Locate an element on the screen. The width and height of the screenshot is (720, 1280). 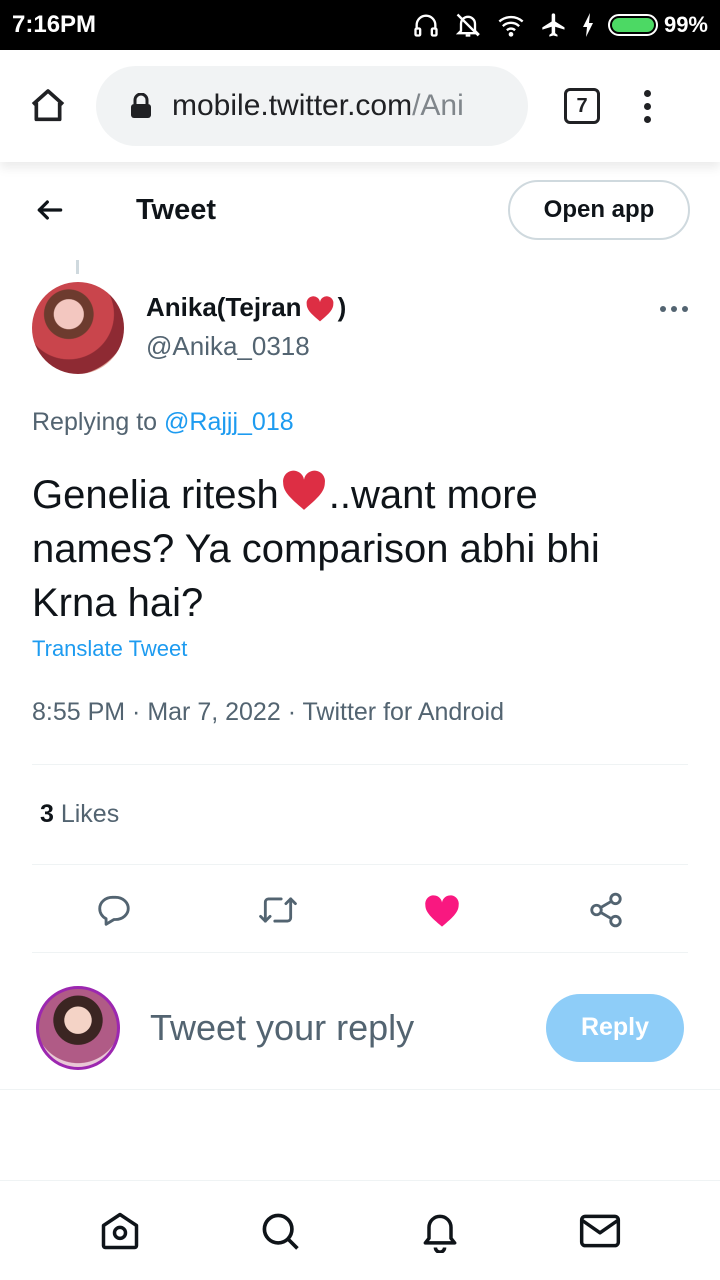
battery-body is located at coordinates (632, 25).